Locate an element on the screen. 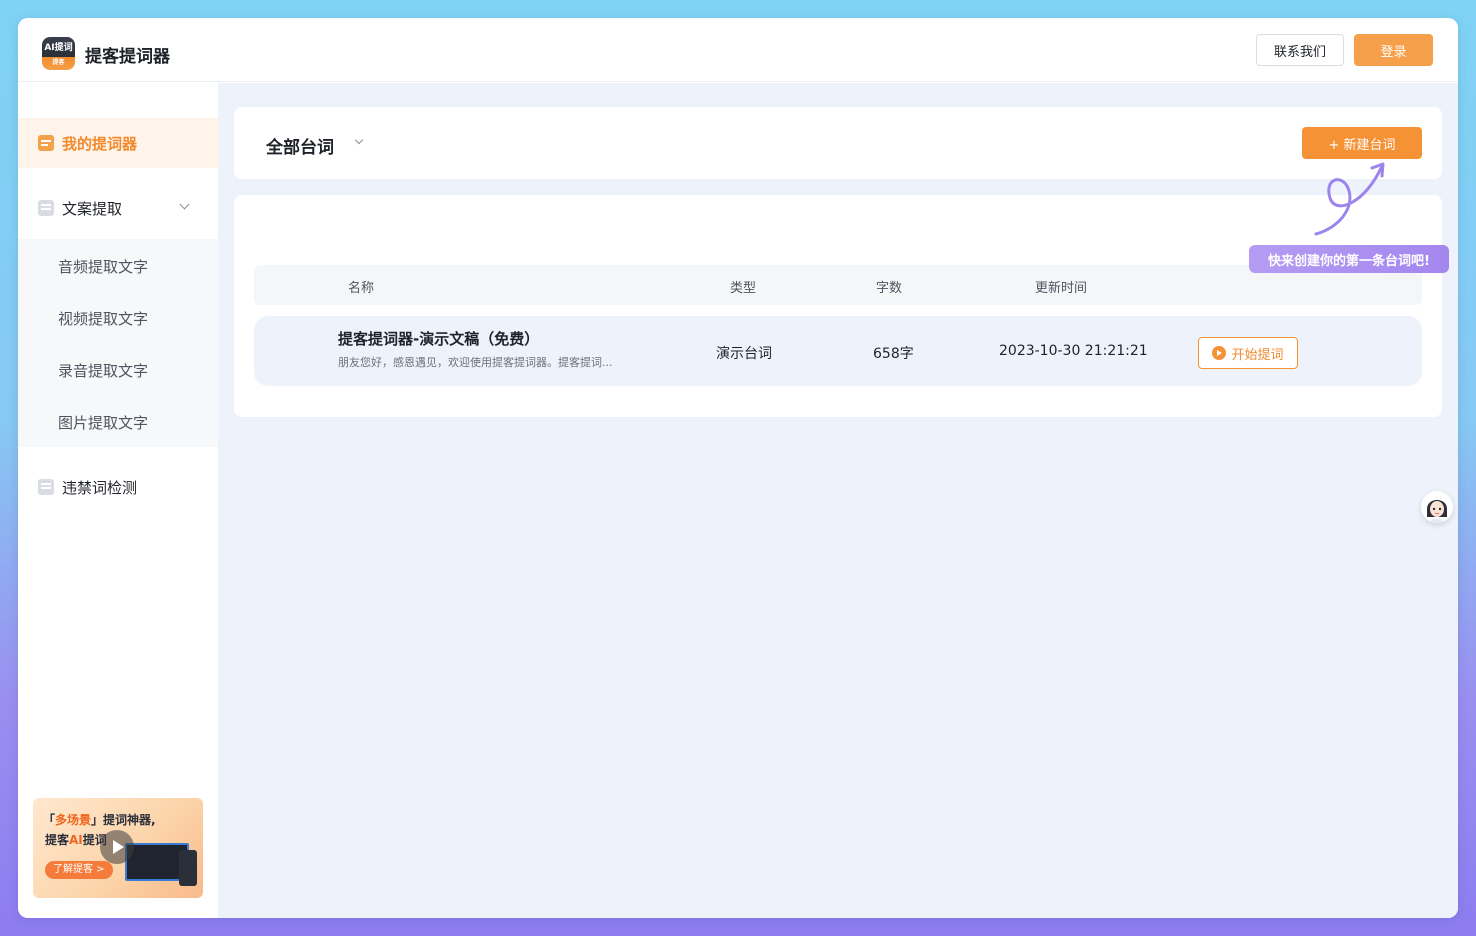  table-header: 名称 类型 字数 更新时间 is located at coordinates (838, 285).